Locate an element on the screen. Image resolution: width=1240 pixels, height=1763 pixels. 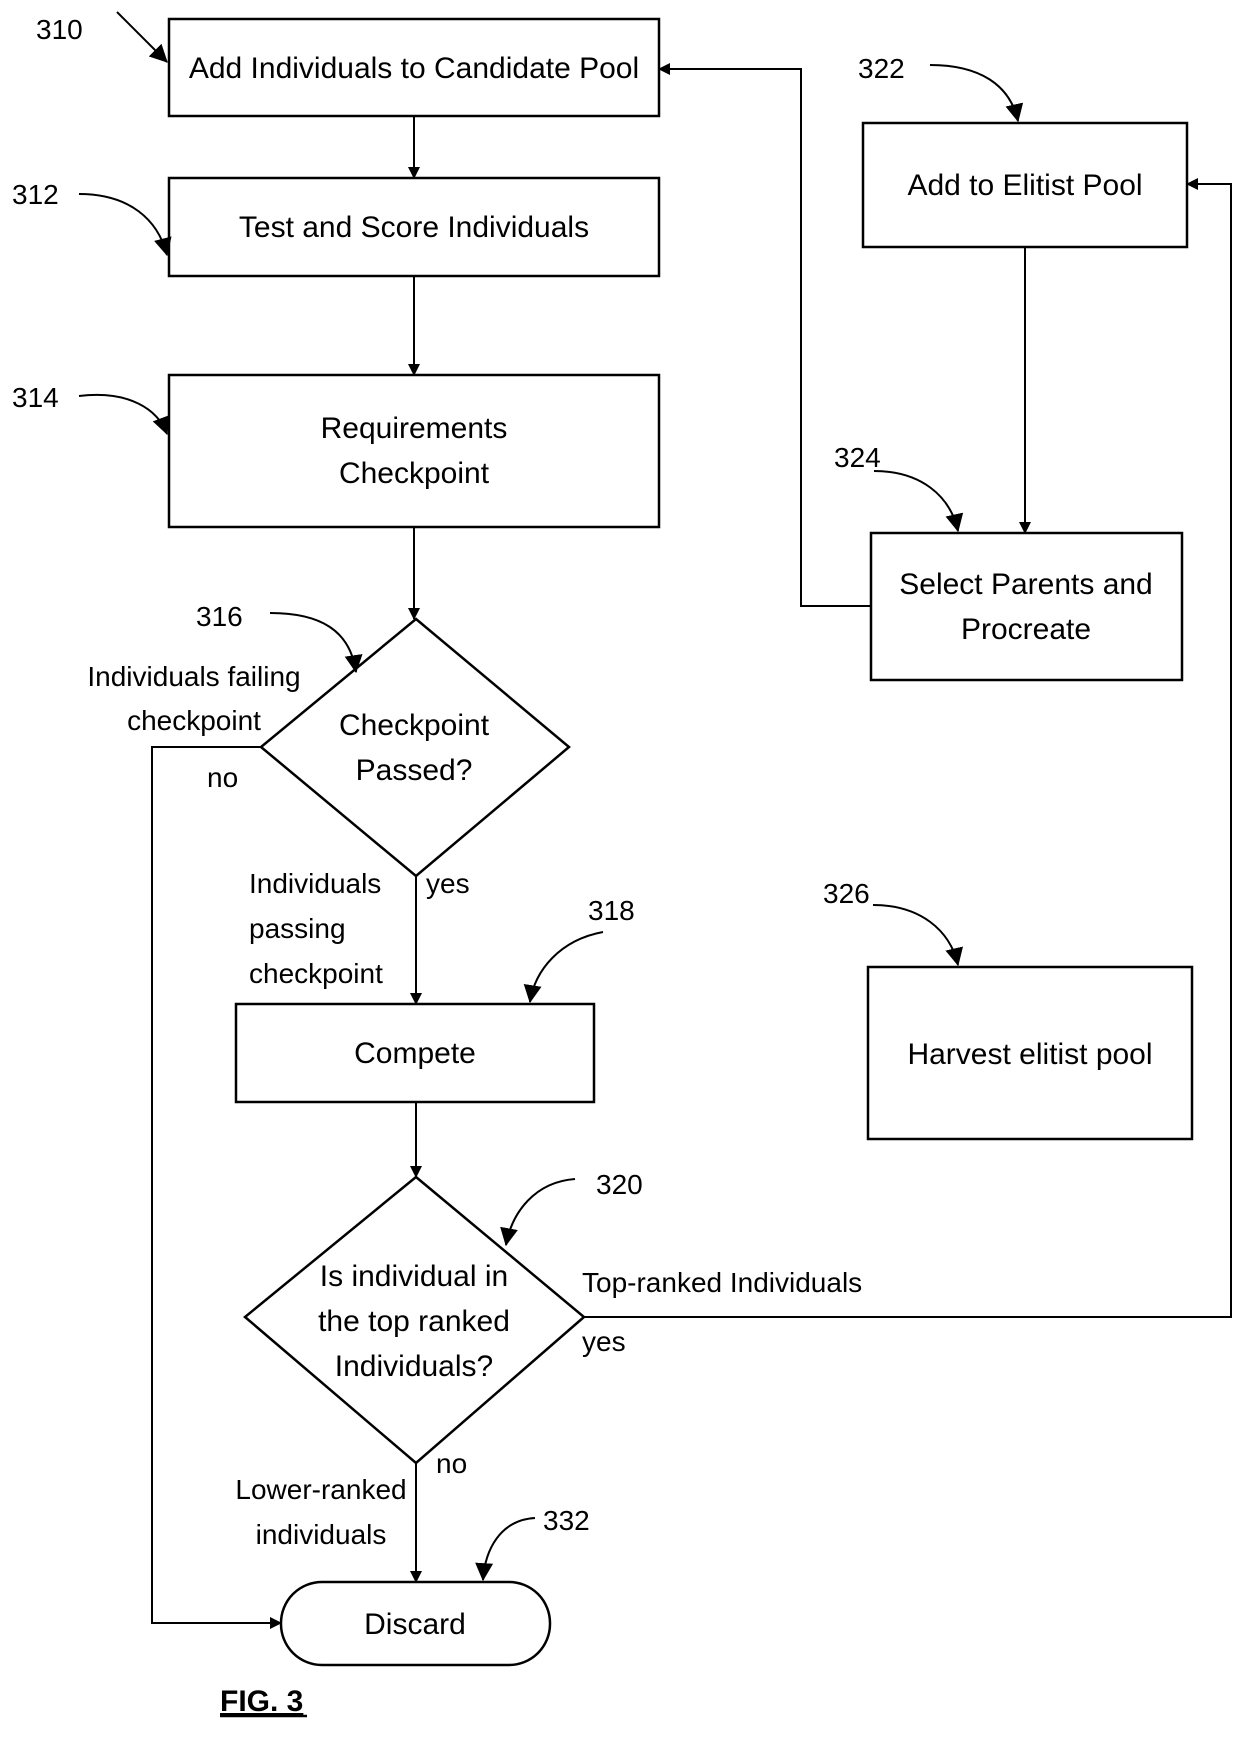
svg-text: Individuals failing is located at coordinates (193, 676).